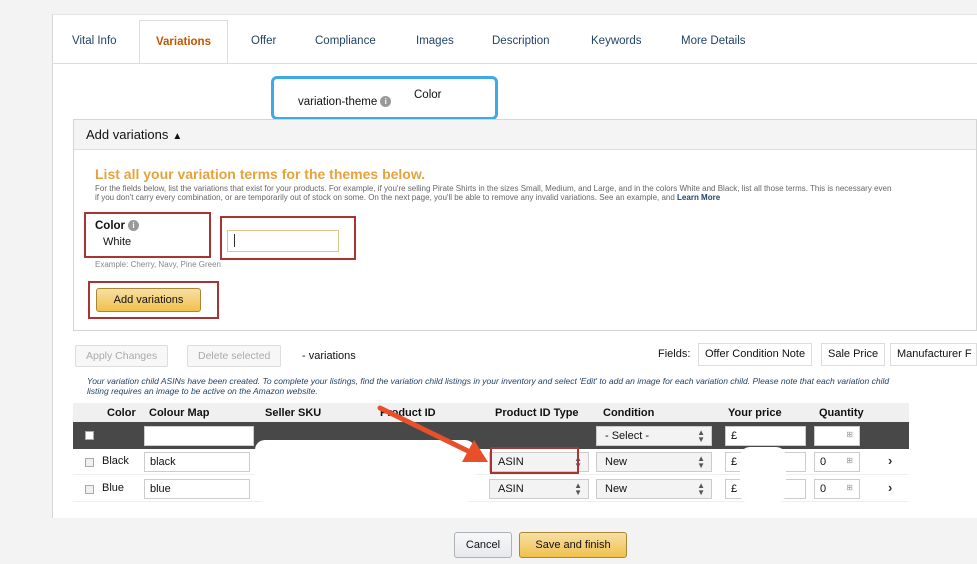 The image size is (977, 564). I want to click on col-product-id-type: Product ID Type, so click(537, 413).